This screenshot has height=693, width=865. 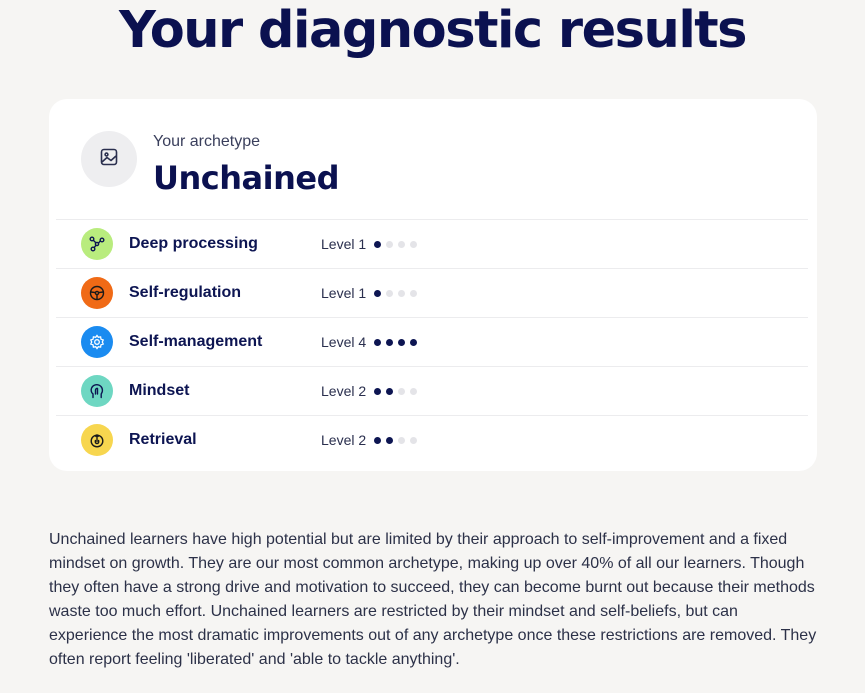 What do you see at coordinates (193, 243) in the screenshot?
I see `skill-name: Deep processing` at bounding box center [193, 243].